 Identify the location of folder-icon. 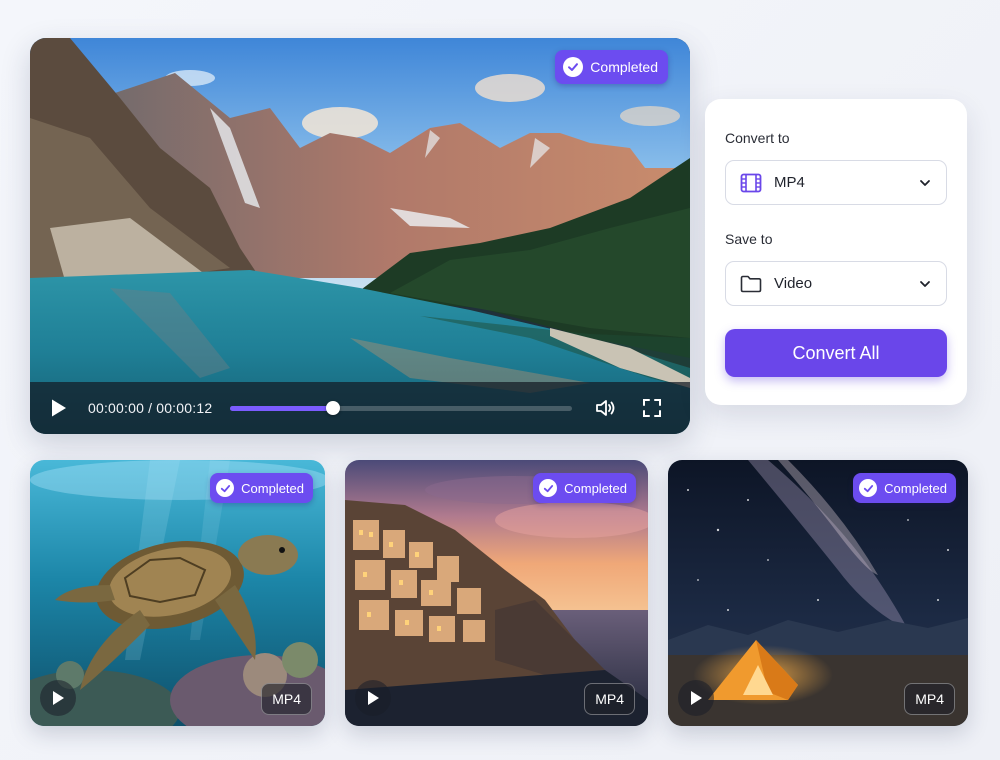
(751, 284).